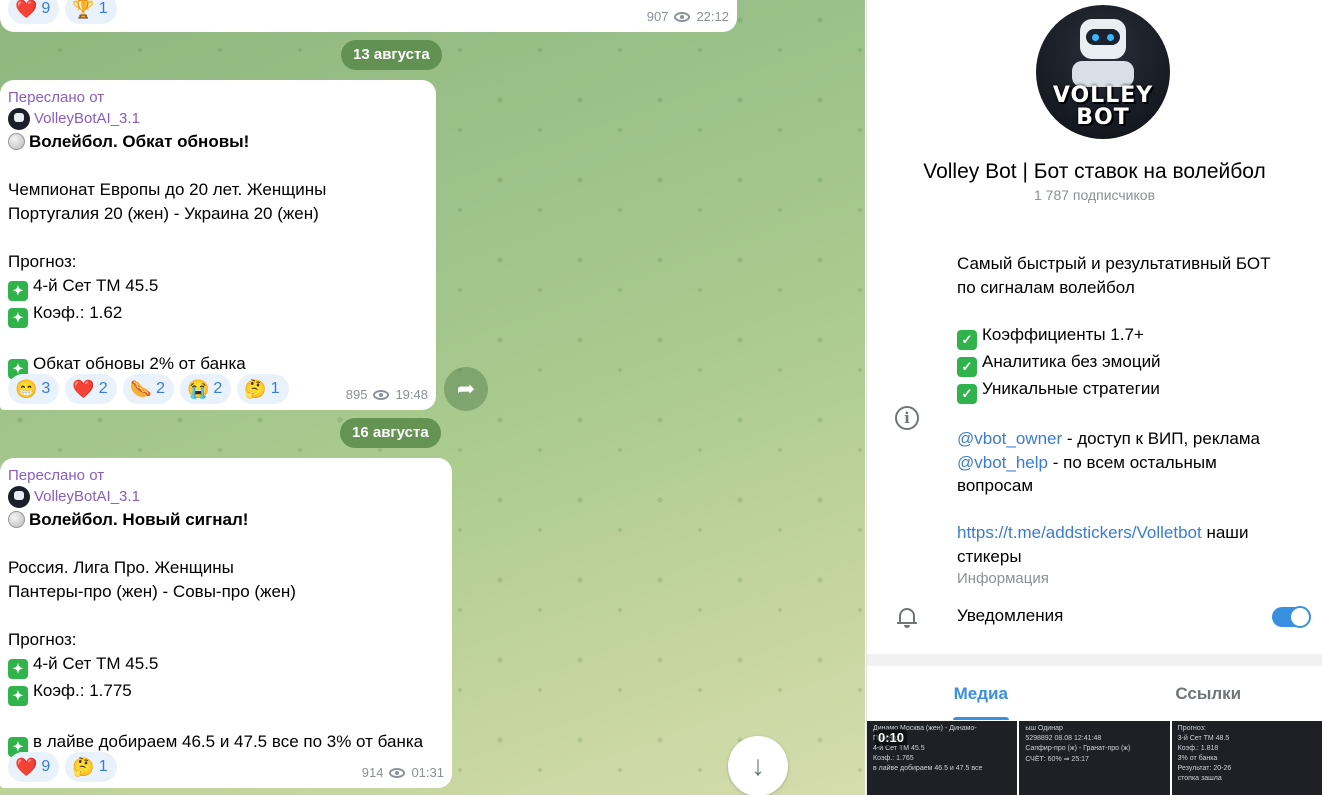 This screenshot has height=795, width=1322. What do you see at coordinates (167, 189) in the screenshot?
I see `message-line-text: Чемпионат Европы до 20 лет. Женщины` at bounding box center [167, 189].